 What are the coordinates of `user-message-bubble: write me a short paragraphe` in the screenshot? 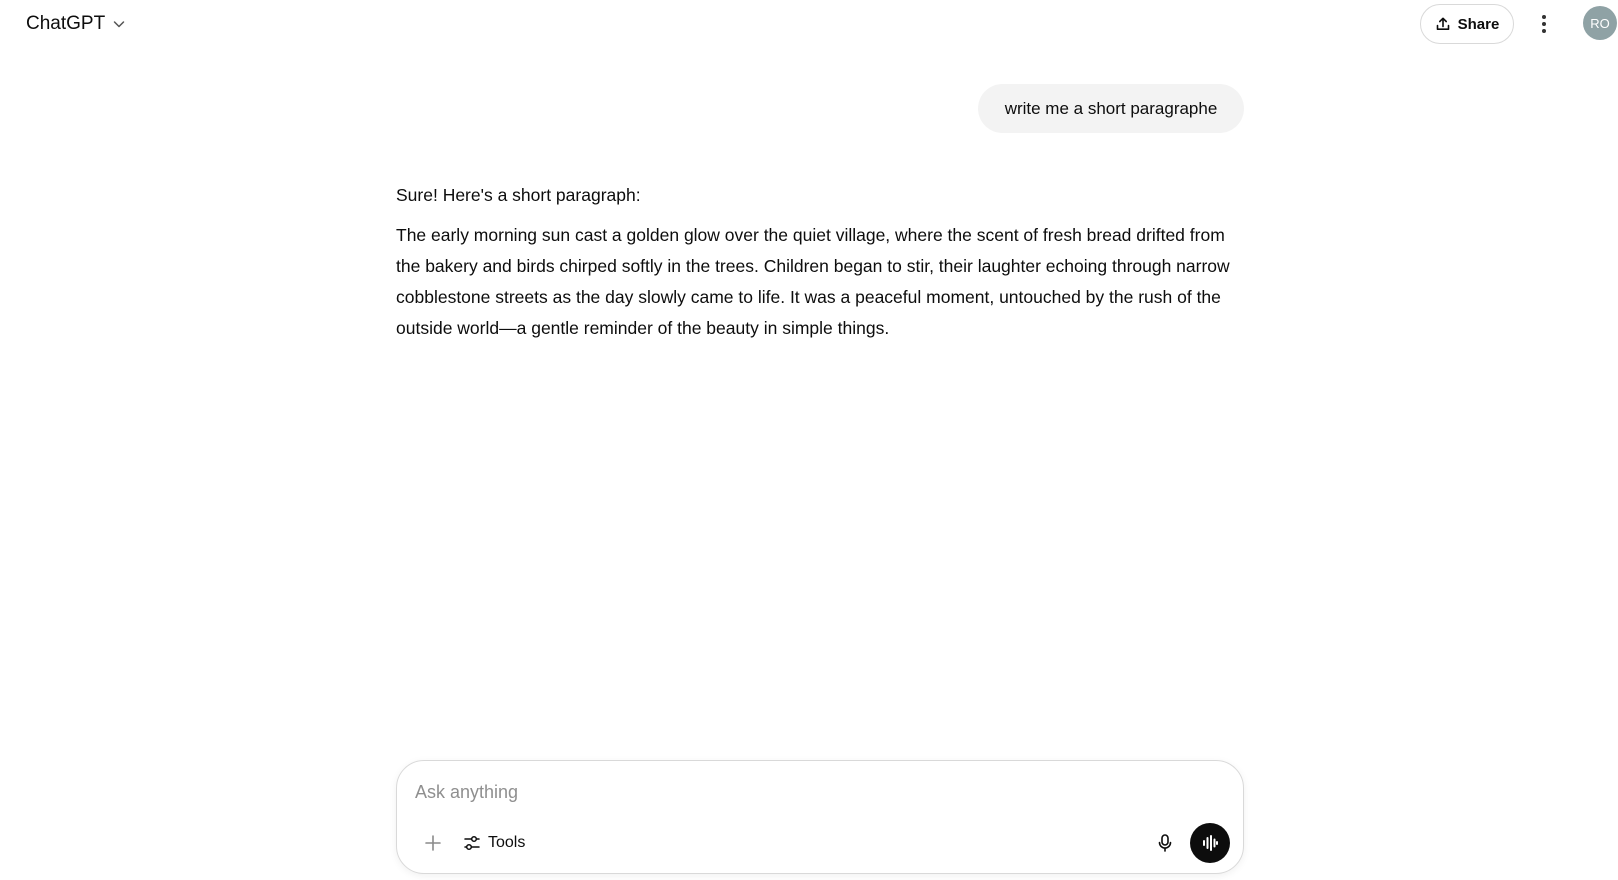 It's located at (1111, 108).